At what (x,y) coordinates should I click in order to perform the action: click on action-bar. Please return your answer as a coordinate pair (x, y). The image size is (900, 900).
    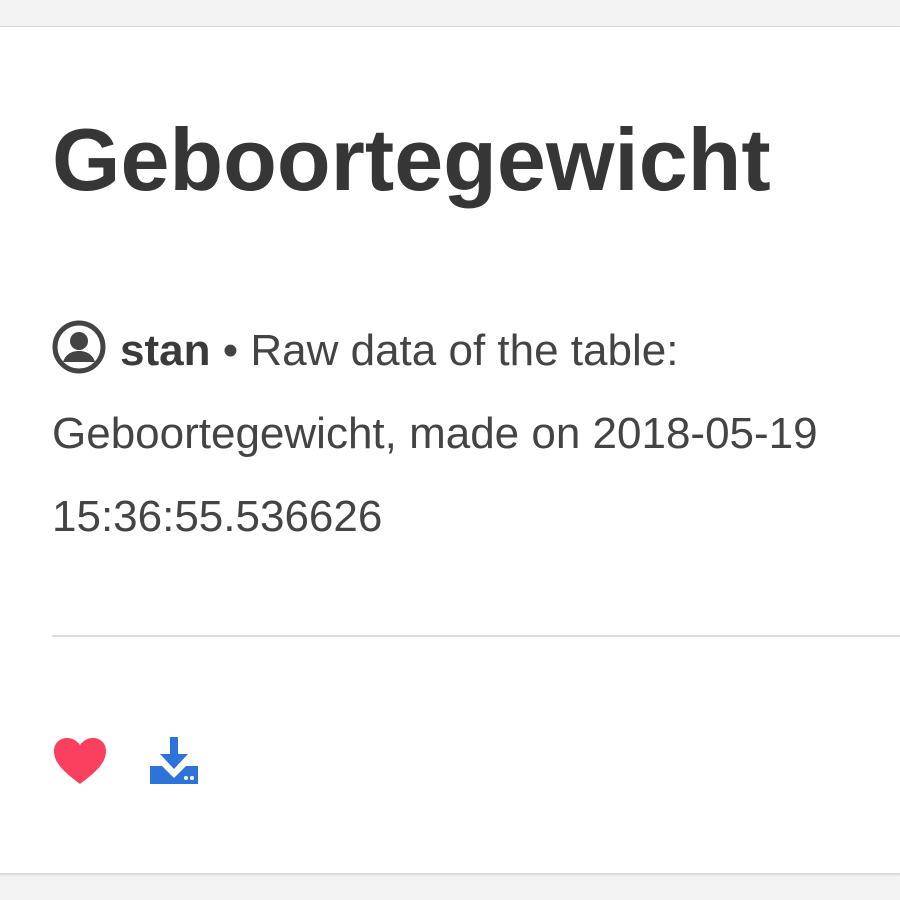
    Looking at the image, I should click on (126, 763).